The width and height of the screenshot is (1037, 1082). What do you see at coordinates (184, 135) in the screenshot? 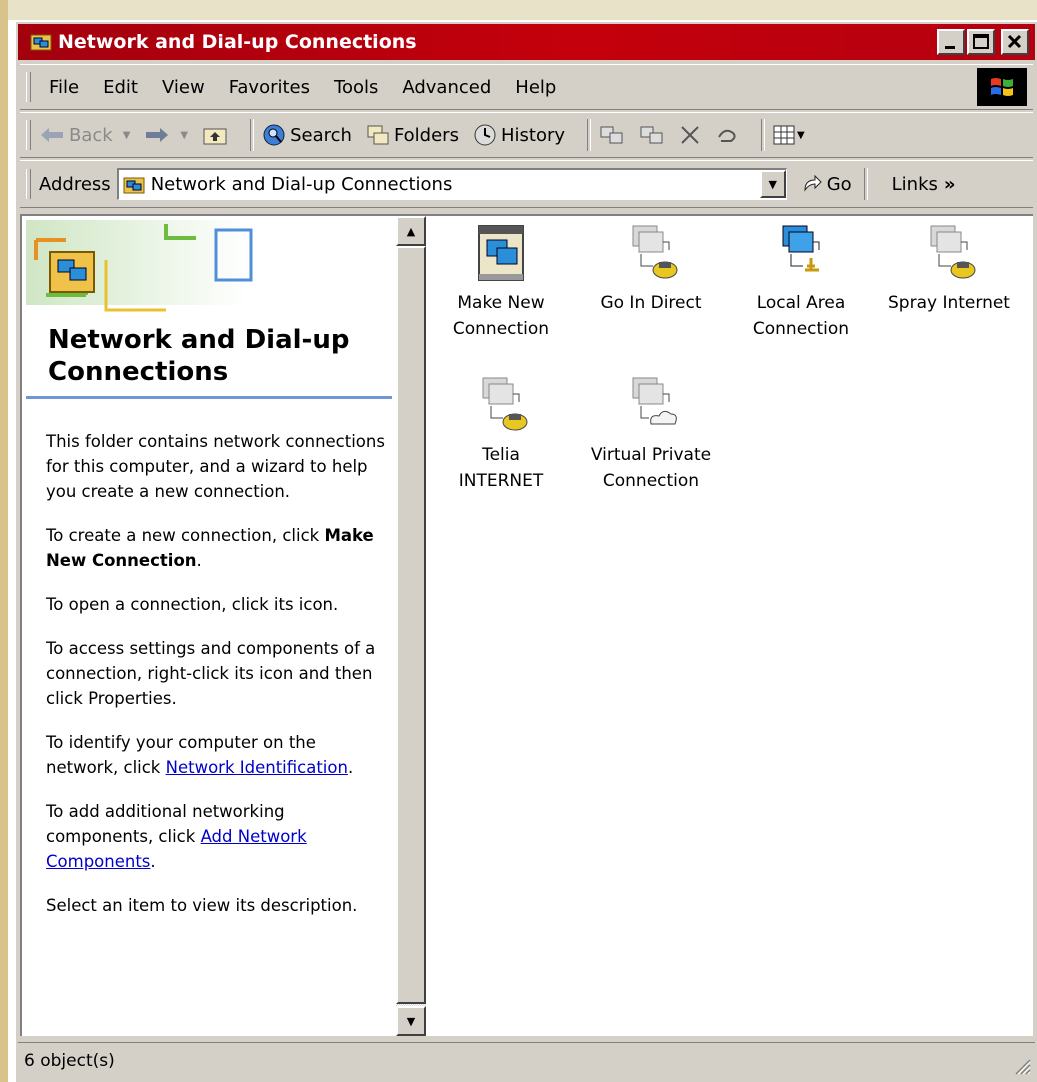
I see `forward-dropdown-icon: ▼` at bounding box center [184, 135].